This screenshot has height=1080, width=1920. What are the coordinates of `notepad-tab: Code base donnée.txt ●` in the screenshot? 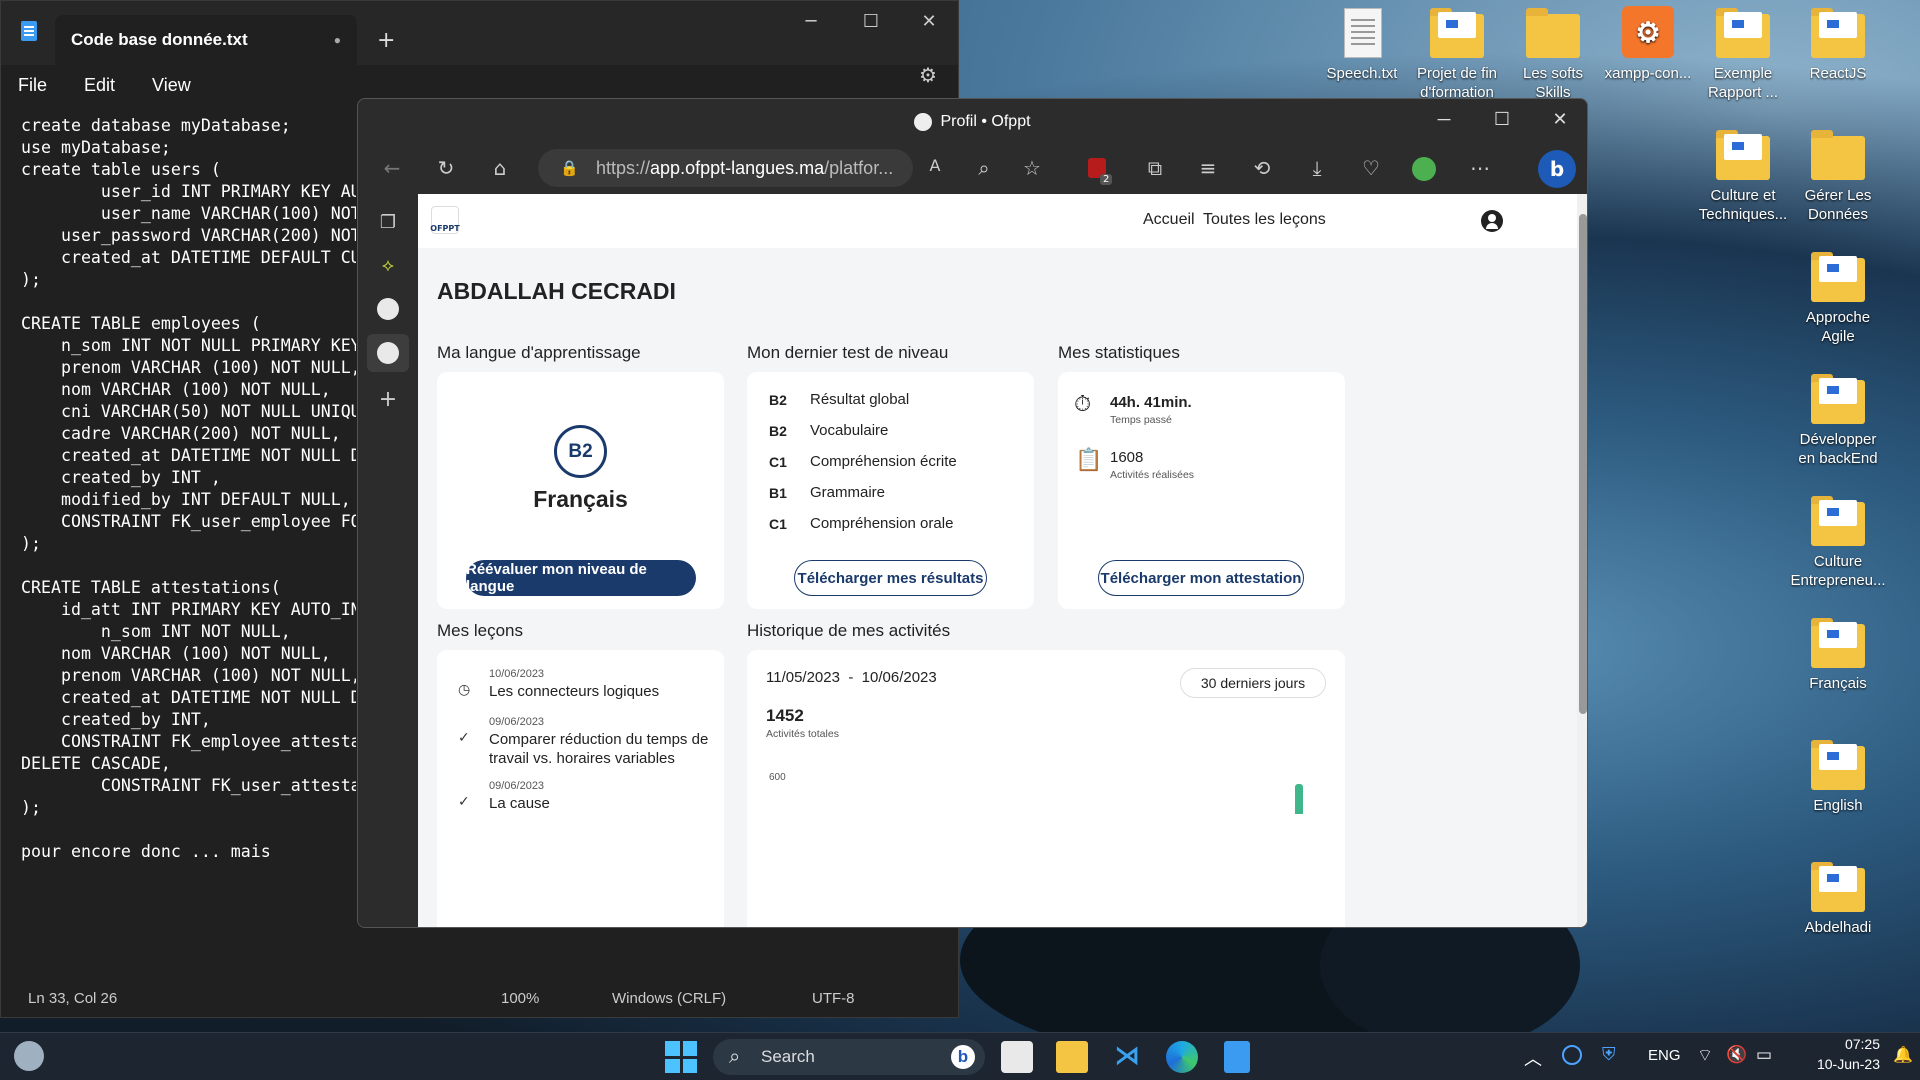 It's located at (206, 40).